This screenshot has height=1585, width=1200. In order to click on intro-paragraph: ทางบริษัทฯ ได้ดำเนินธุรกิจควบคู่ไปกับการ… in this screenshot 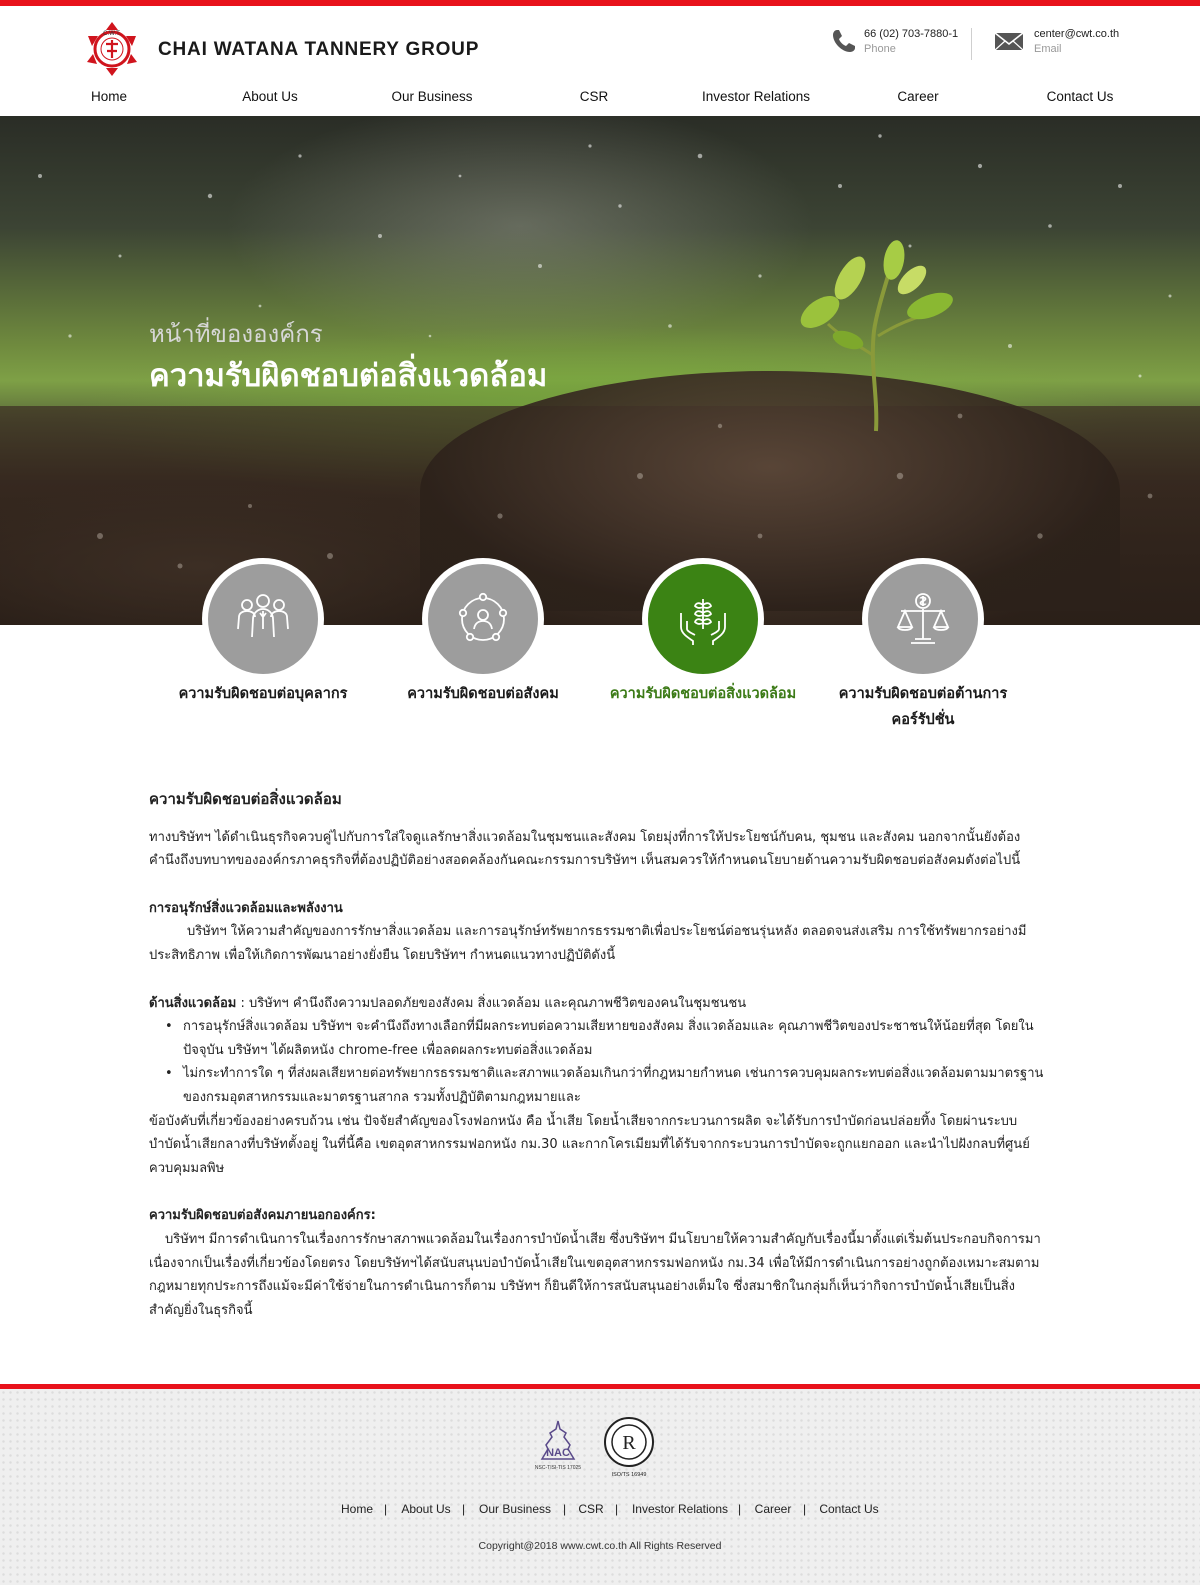, I will do `click(585, 849)`.